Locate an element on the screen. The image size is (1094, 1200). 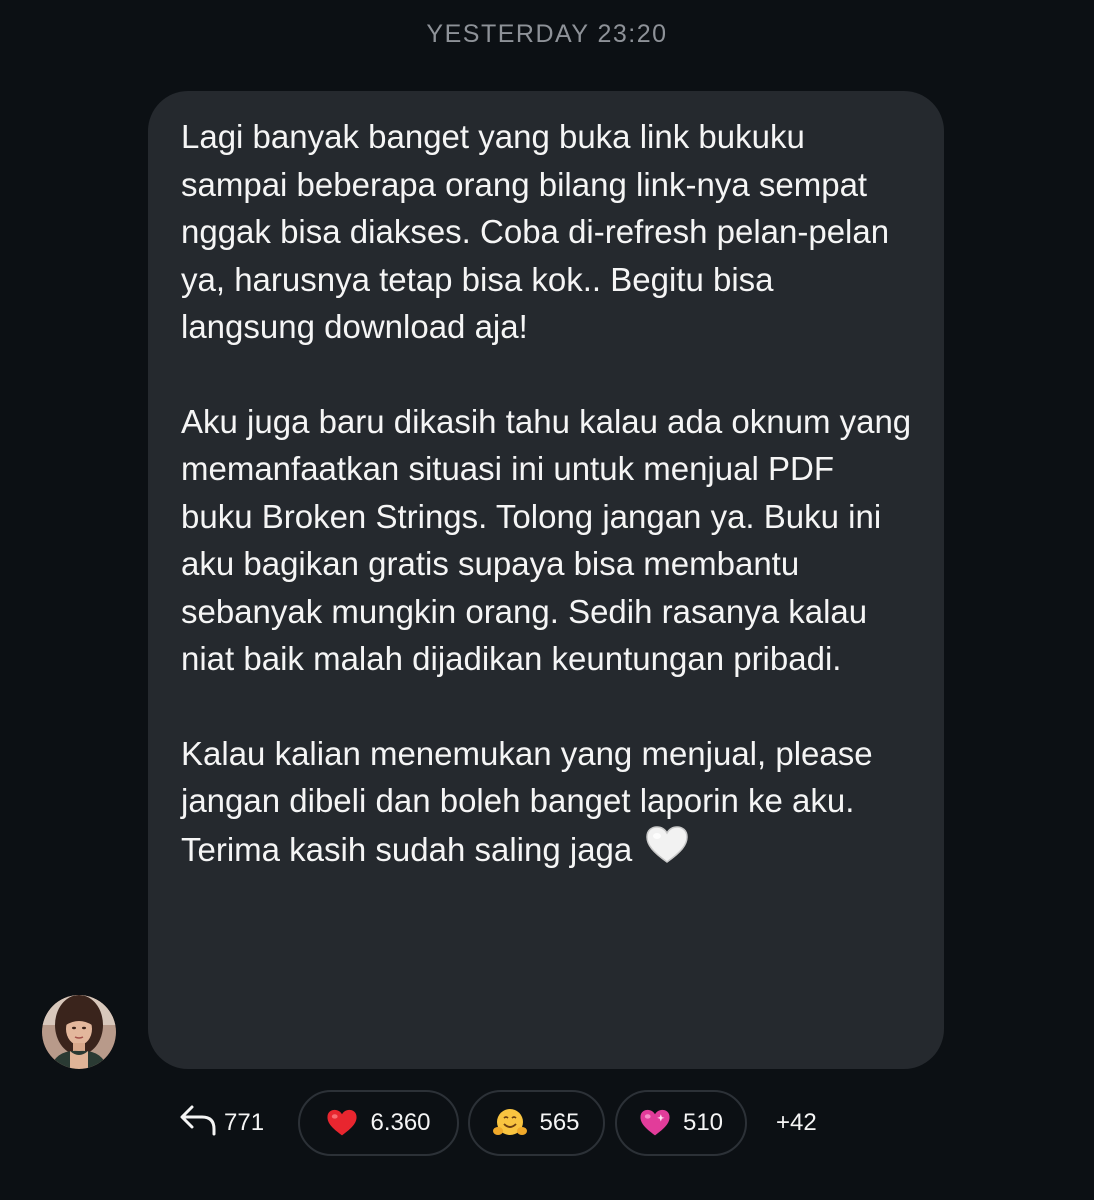
reaction-red-heart: 6.360 is located at coordinates (378, 1123).